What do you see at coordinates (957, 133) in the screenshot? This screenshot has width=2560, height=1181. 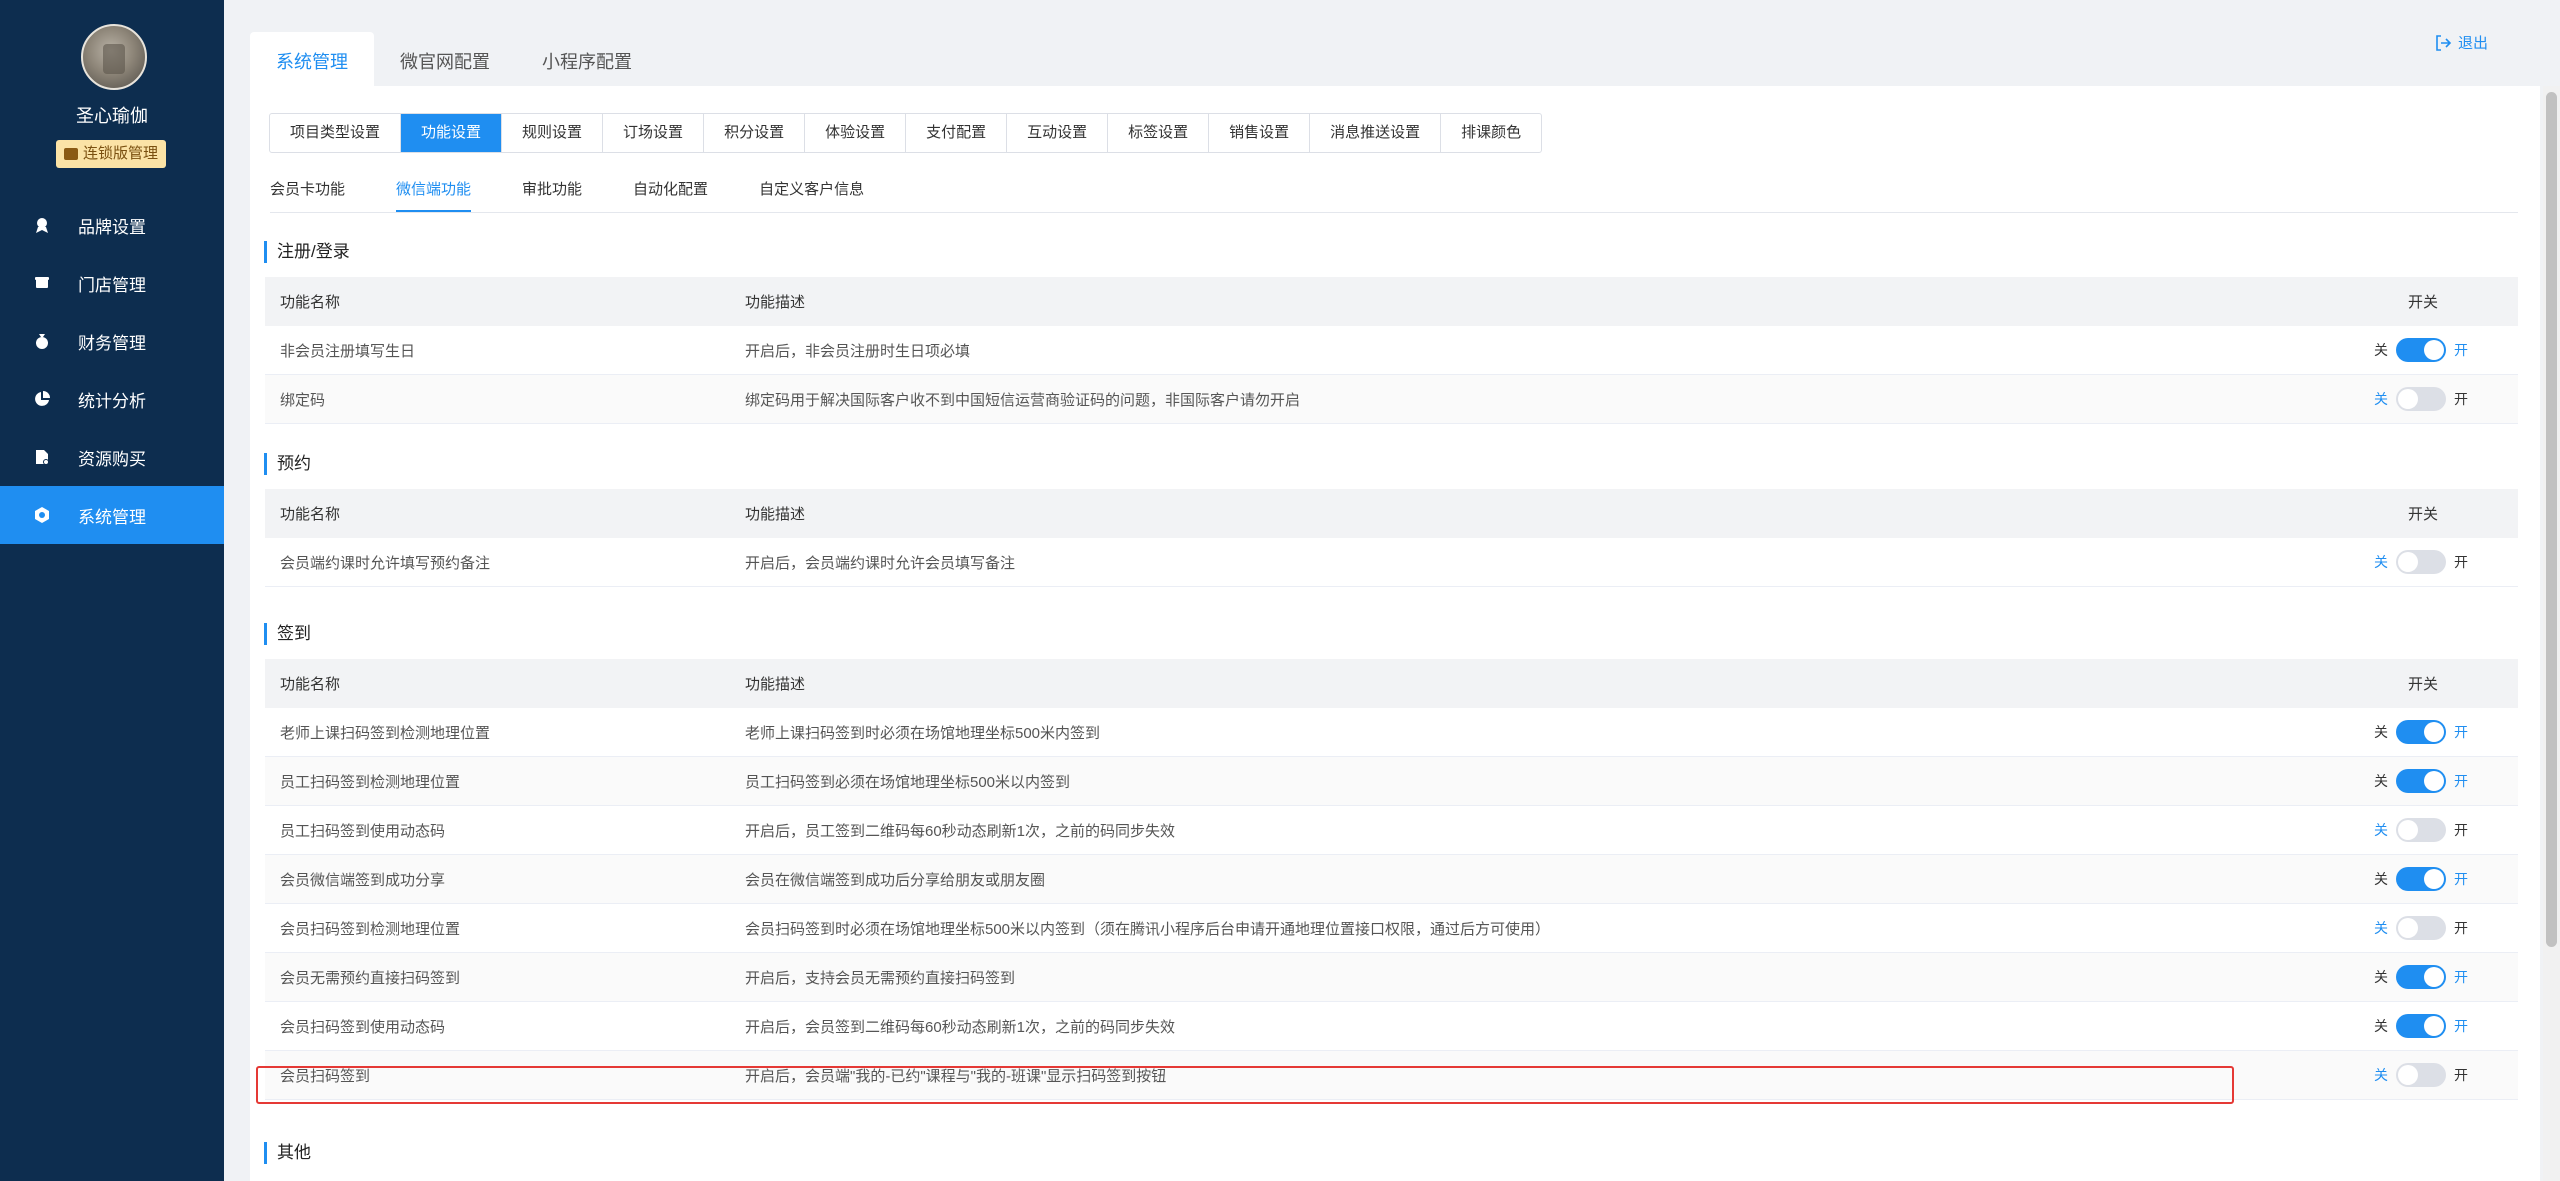 I see `tab-payment: 支付配置` at bounding box center [957, 133].